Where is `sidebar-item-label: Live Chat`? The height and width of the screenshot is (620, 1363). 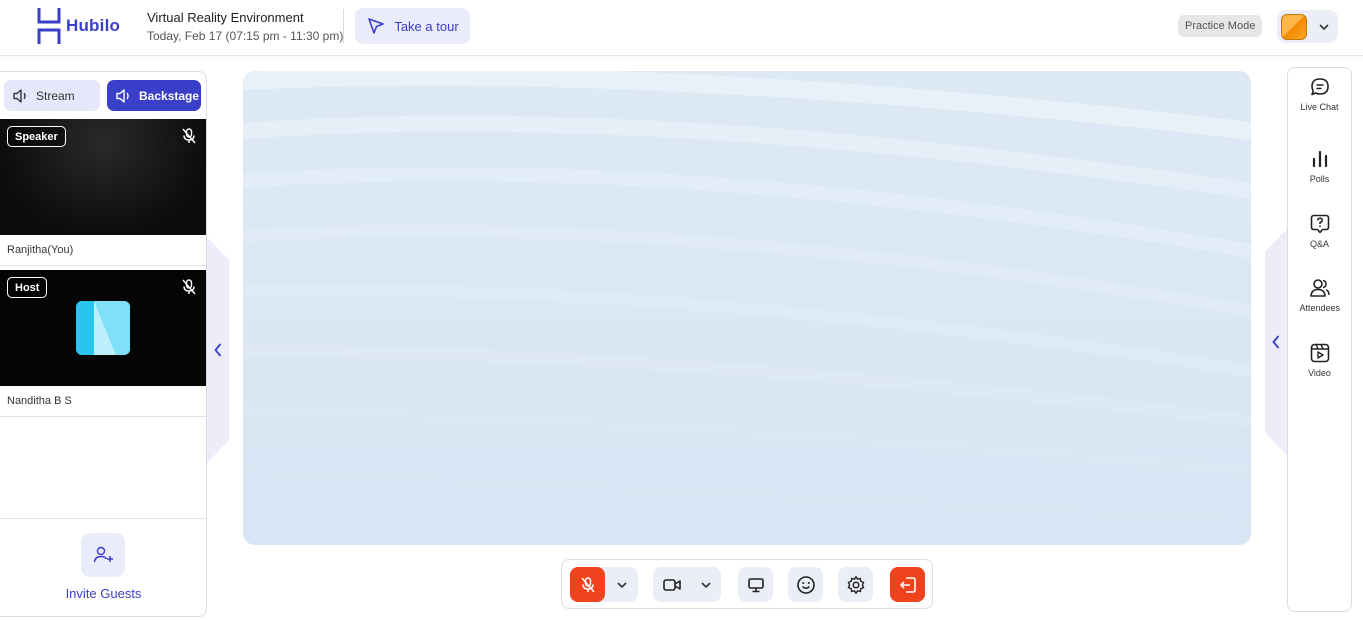
sidebar-item-label: Live Chat is located at coordinates (1319, 107).